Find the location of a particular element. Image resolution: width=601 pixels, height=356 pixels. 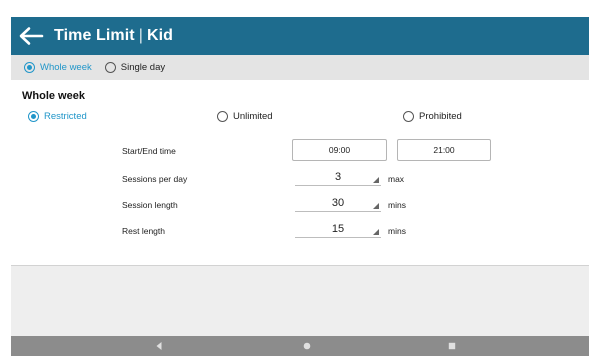

radio-single-day: Single day is located at coordinates (135, 67).